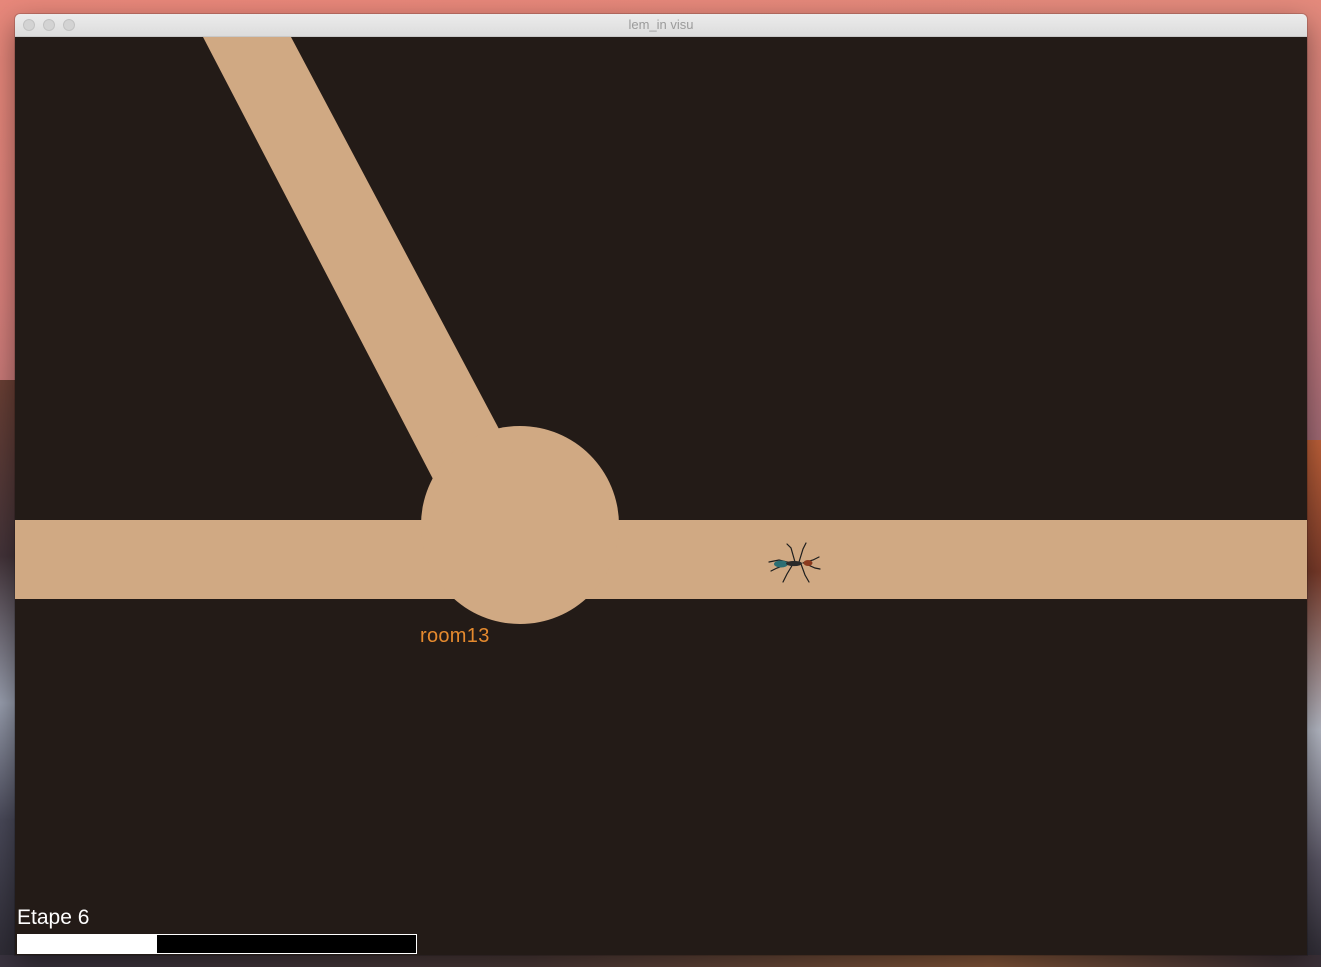 This screenshot has height=967, width=1321. What do you see at coordinates (351, 258) in the screenshot?
I see `tube-diagonal` at bounding box center [351, 258].